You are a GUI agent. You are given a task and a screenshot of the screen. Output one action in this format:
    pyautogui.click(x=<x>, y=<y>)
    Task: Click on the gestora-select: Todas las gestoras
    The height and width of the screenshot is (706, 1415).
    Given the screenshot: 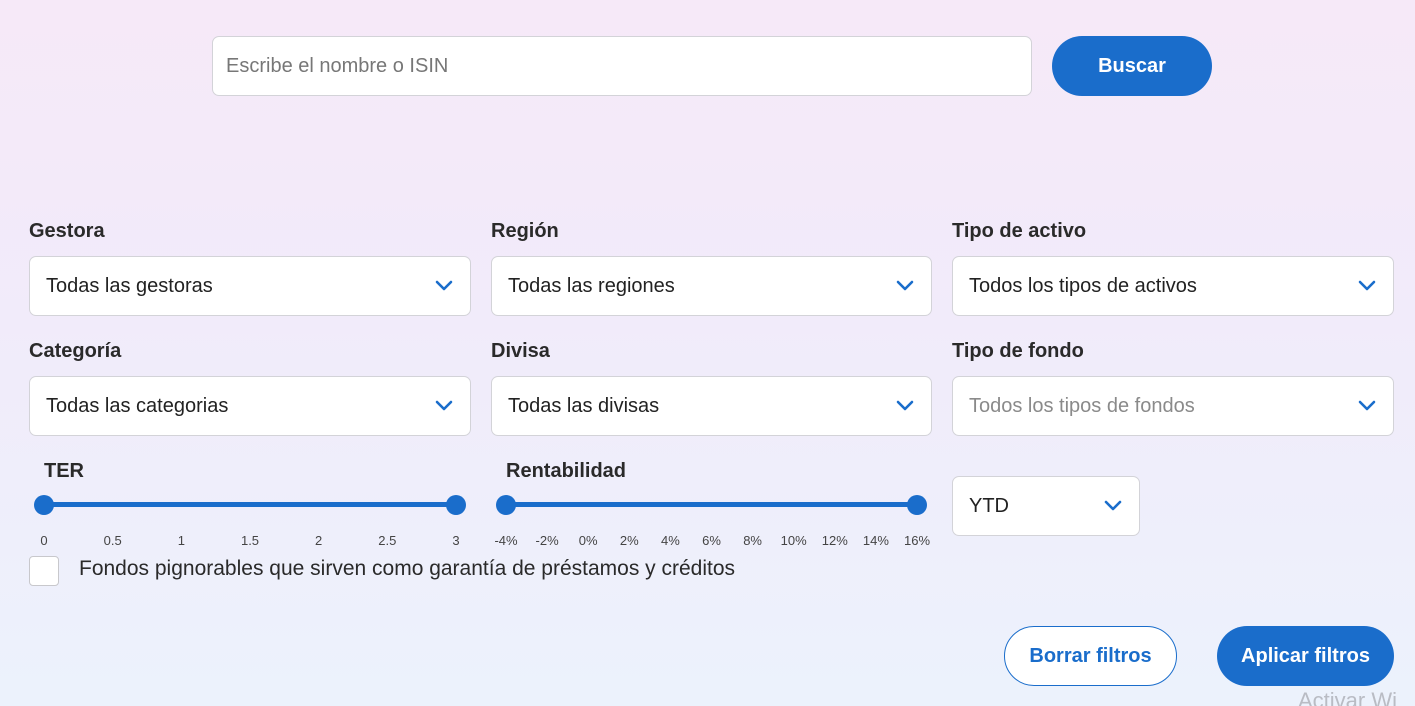 What is the action you would take?
    pyautogui.click(x=250, y=286)
    